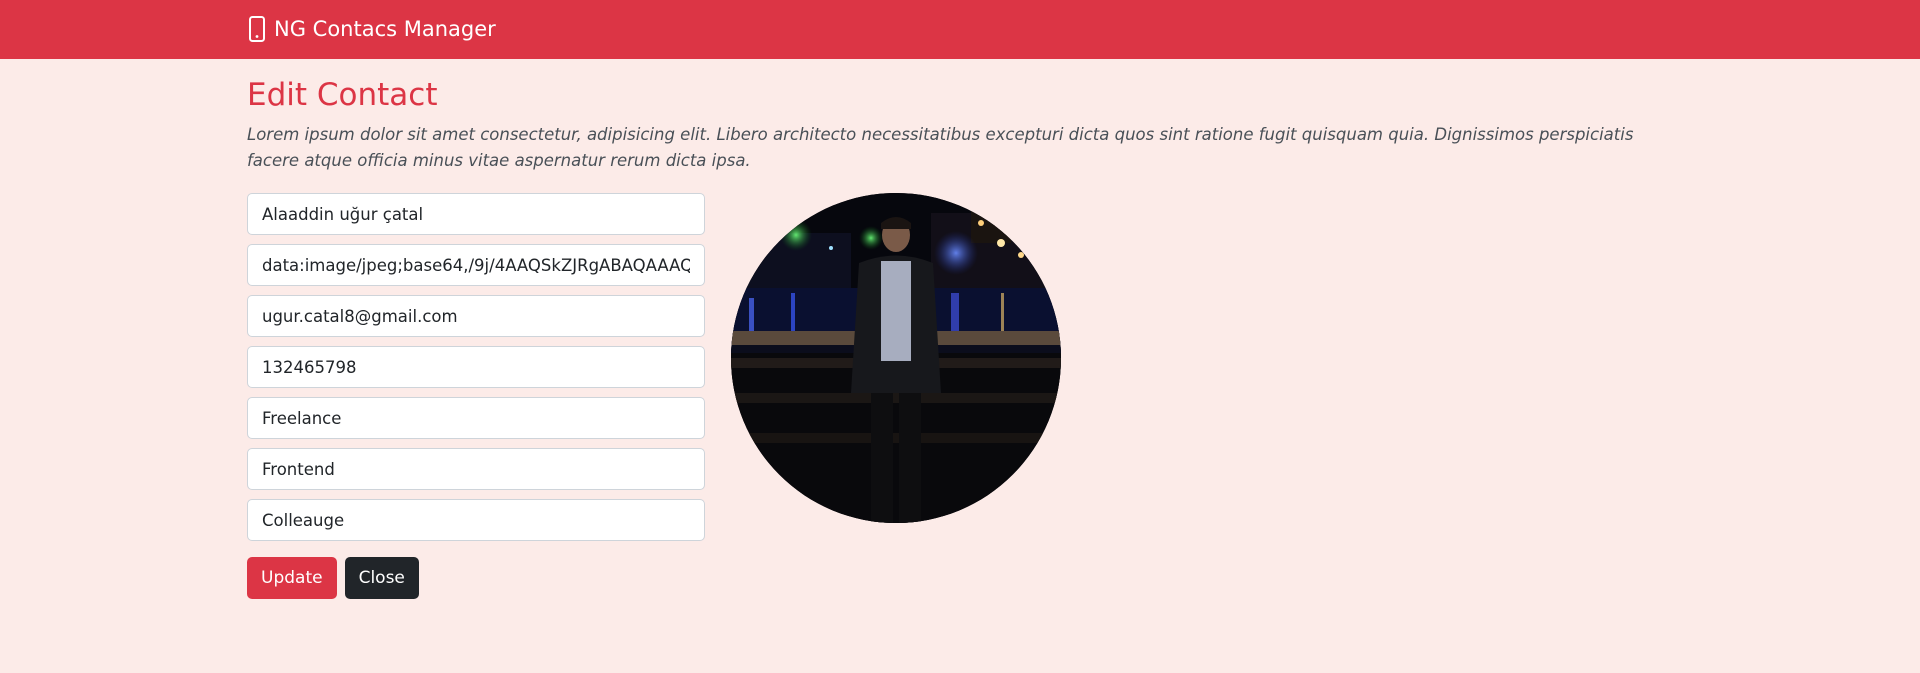 The image size is (1920, 673). Describe the element at coordinates (257, 29) in the screenshot. I see `mobile-phone-icon` at that location.